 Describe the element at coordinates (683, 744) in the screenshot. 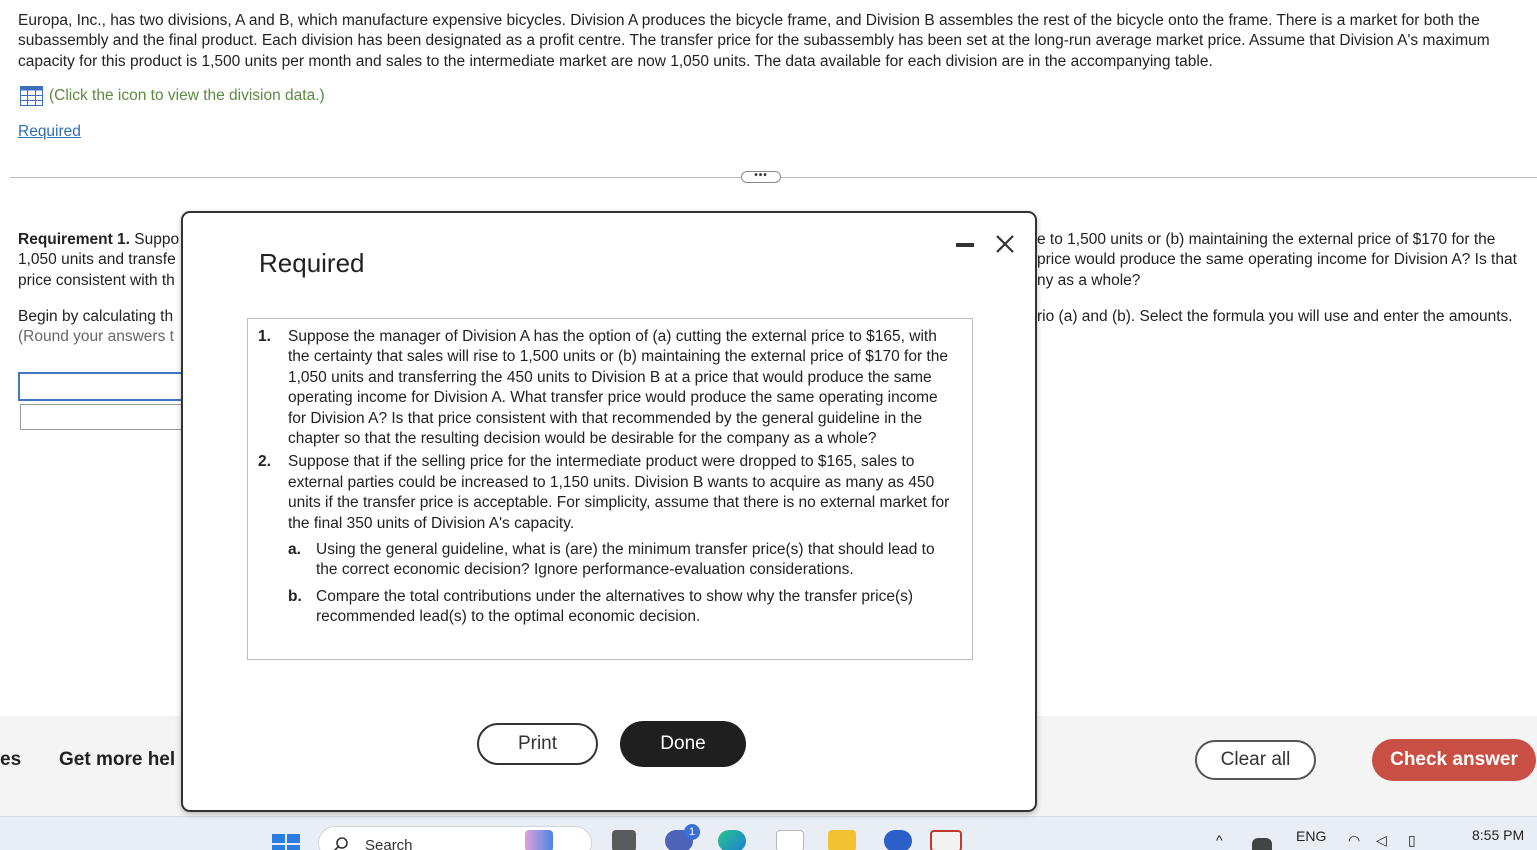

I see `done-button: Done` at that location.